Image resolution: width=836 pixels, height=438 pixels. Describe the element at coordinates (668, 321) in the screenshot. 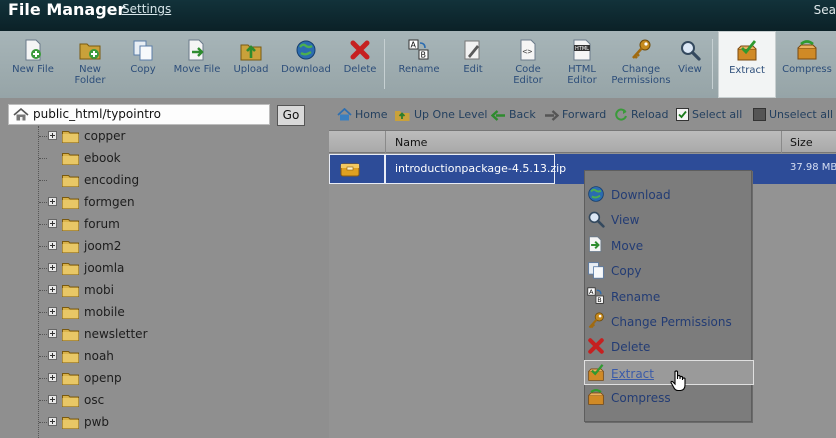

I see `context-menu-item-change-permissions: Change Permissions` at that location.